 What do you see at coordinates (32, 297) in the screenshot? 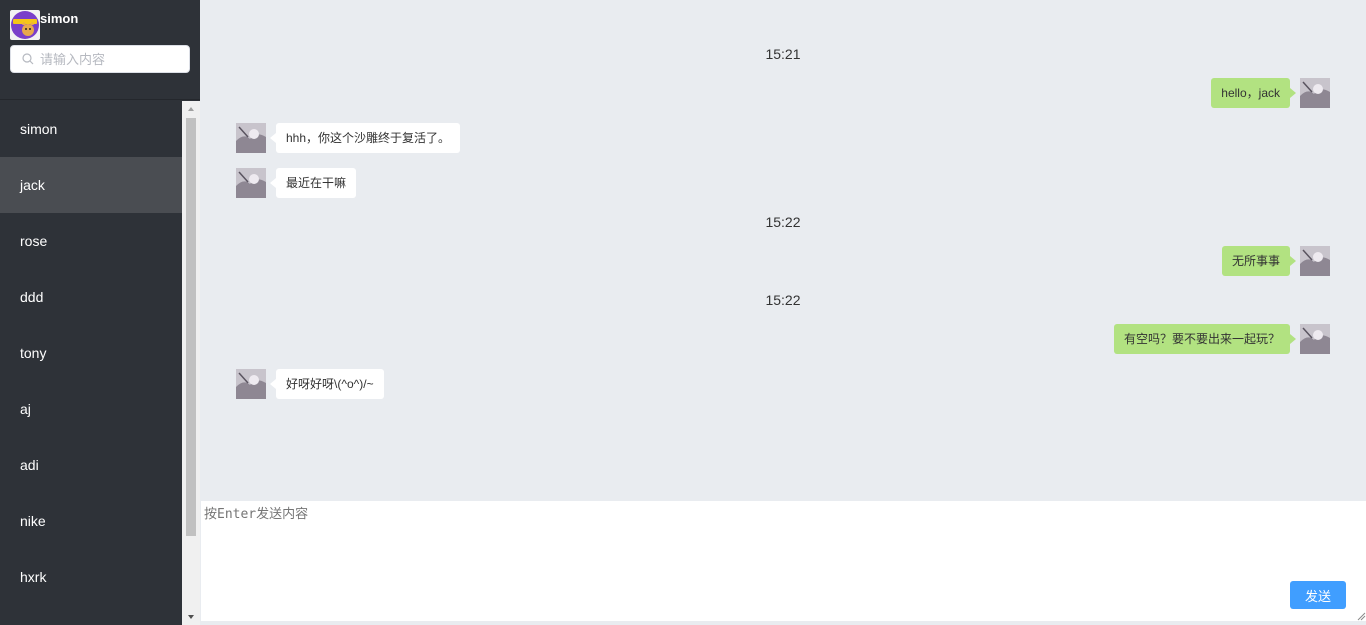
I see `contact-name: ddd` at bounding box center [32, 297].